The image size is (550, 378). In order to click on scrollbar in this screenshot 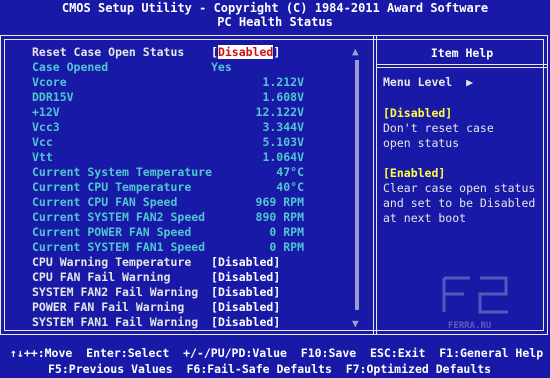, I will do `click(357, 185)`.